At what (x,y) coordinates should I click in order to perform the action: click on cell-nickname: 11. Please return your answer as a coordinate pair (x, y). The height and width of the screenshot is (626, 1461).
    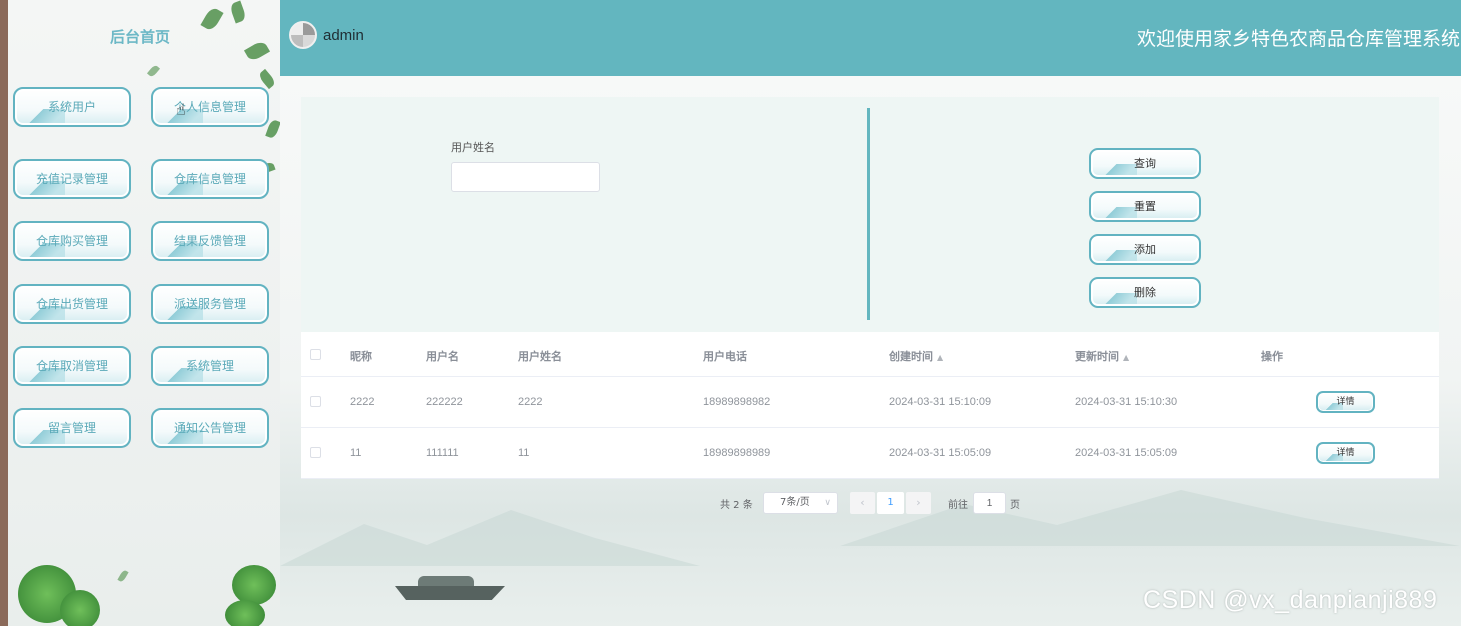
    Looking at the image, I should click on (356, 453).